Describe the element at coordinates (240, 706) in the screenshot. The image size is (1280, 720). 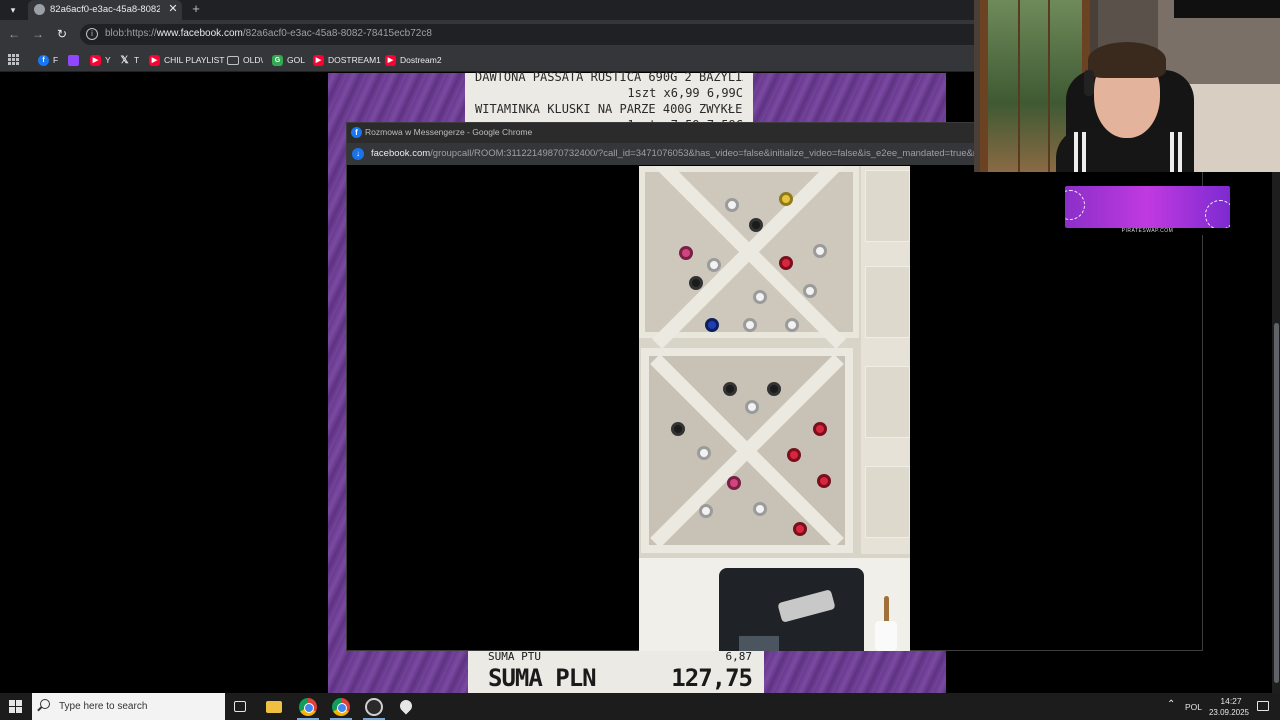
I see `task-view-icon` at that location.